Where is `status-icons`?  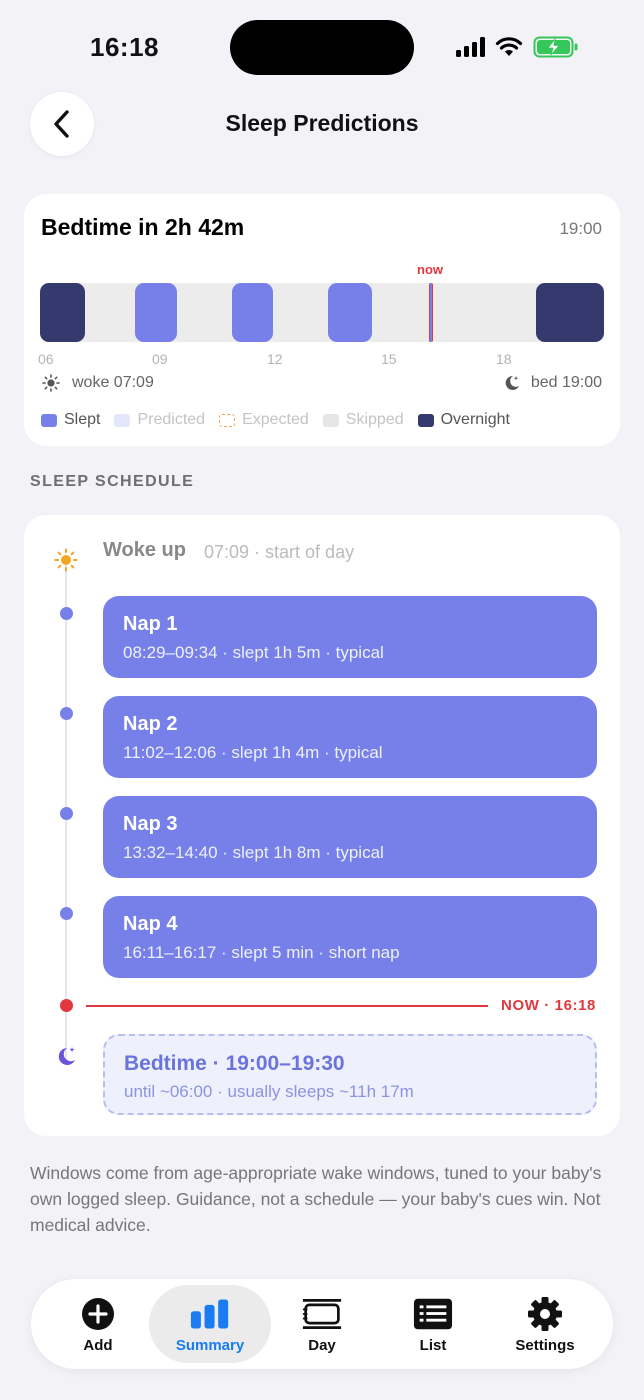 status-icons is located at coordinates (517, 47).